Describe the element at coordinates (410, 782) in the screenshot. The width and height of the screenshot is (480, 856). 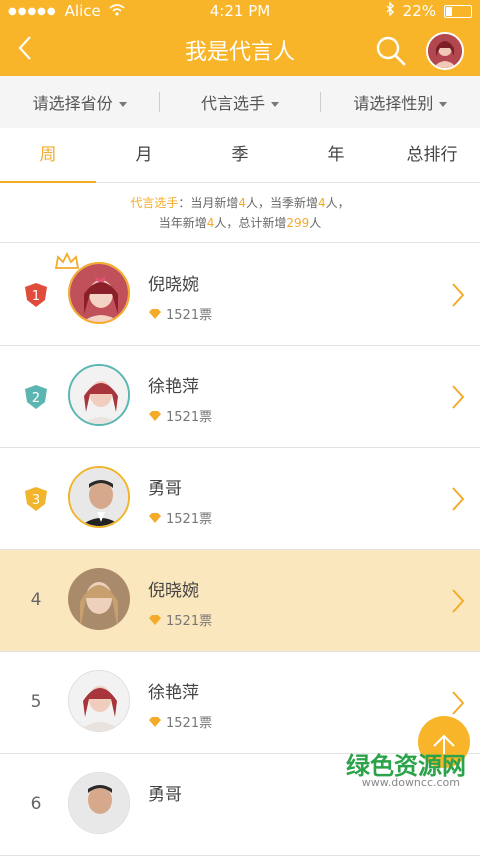
I see `watermark-url: www.downcc.com` at that location.